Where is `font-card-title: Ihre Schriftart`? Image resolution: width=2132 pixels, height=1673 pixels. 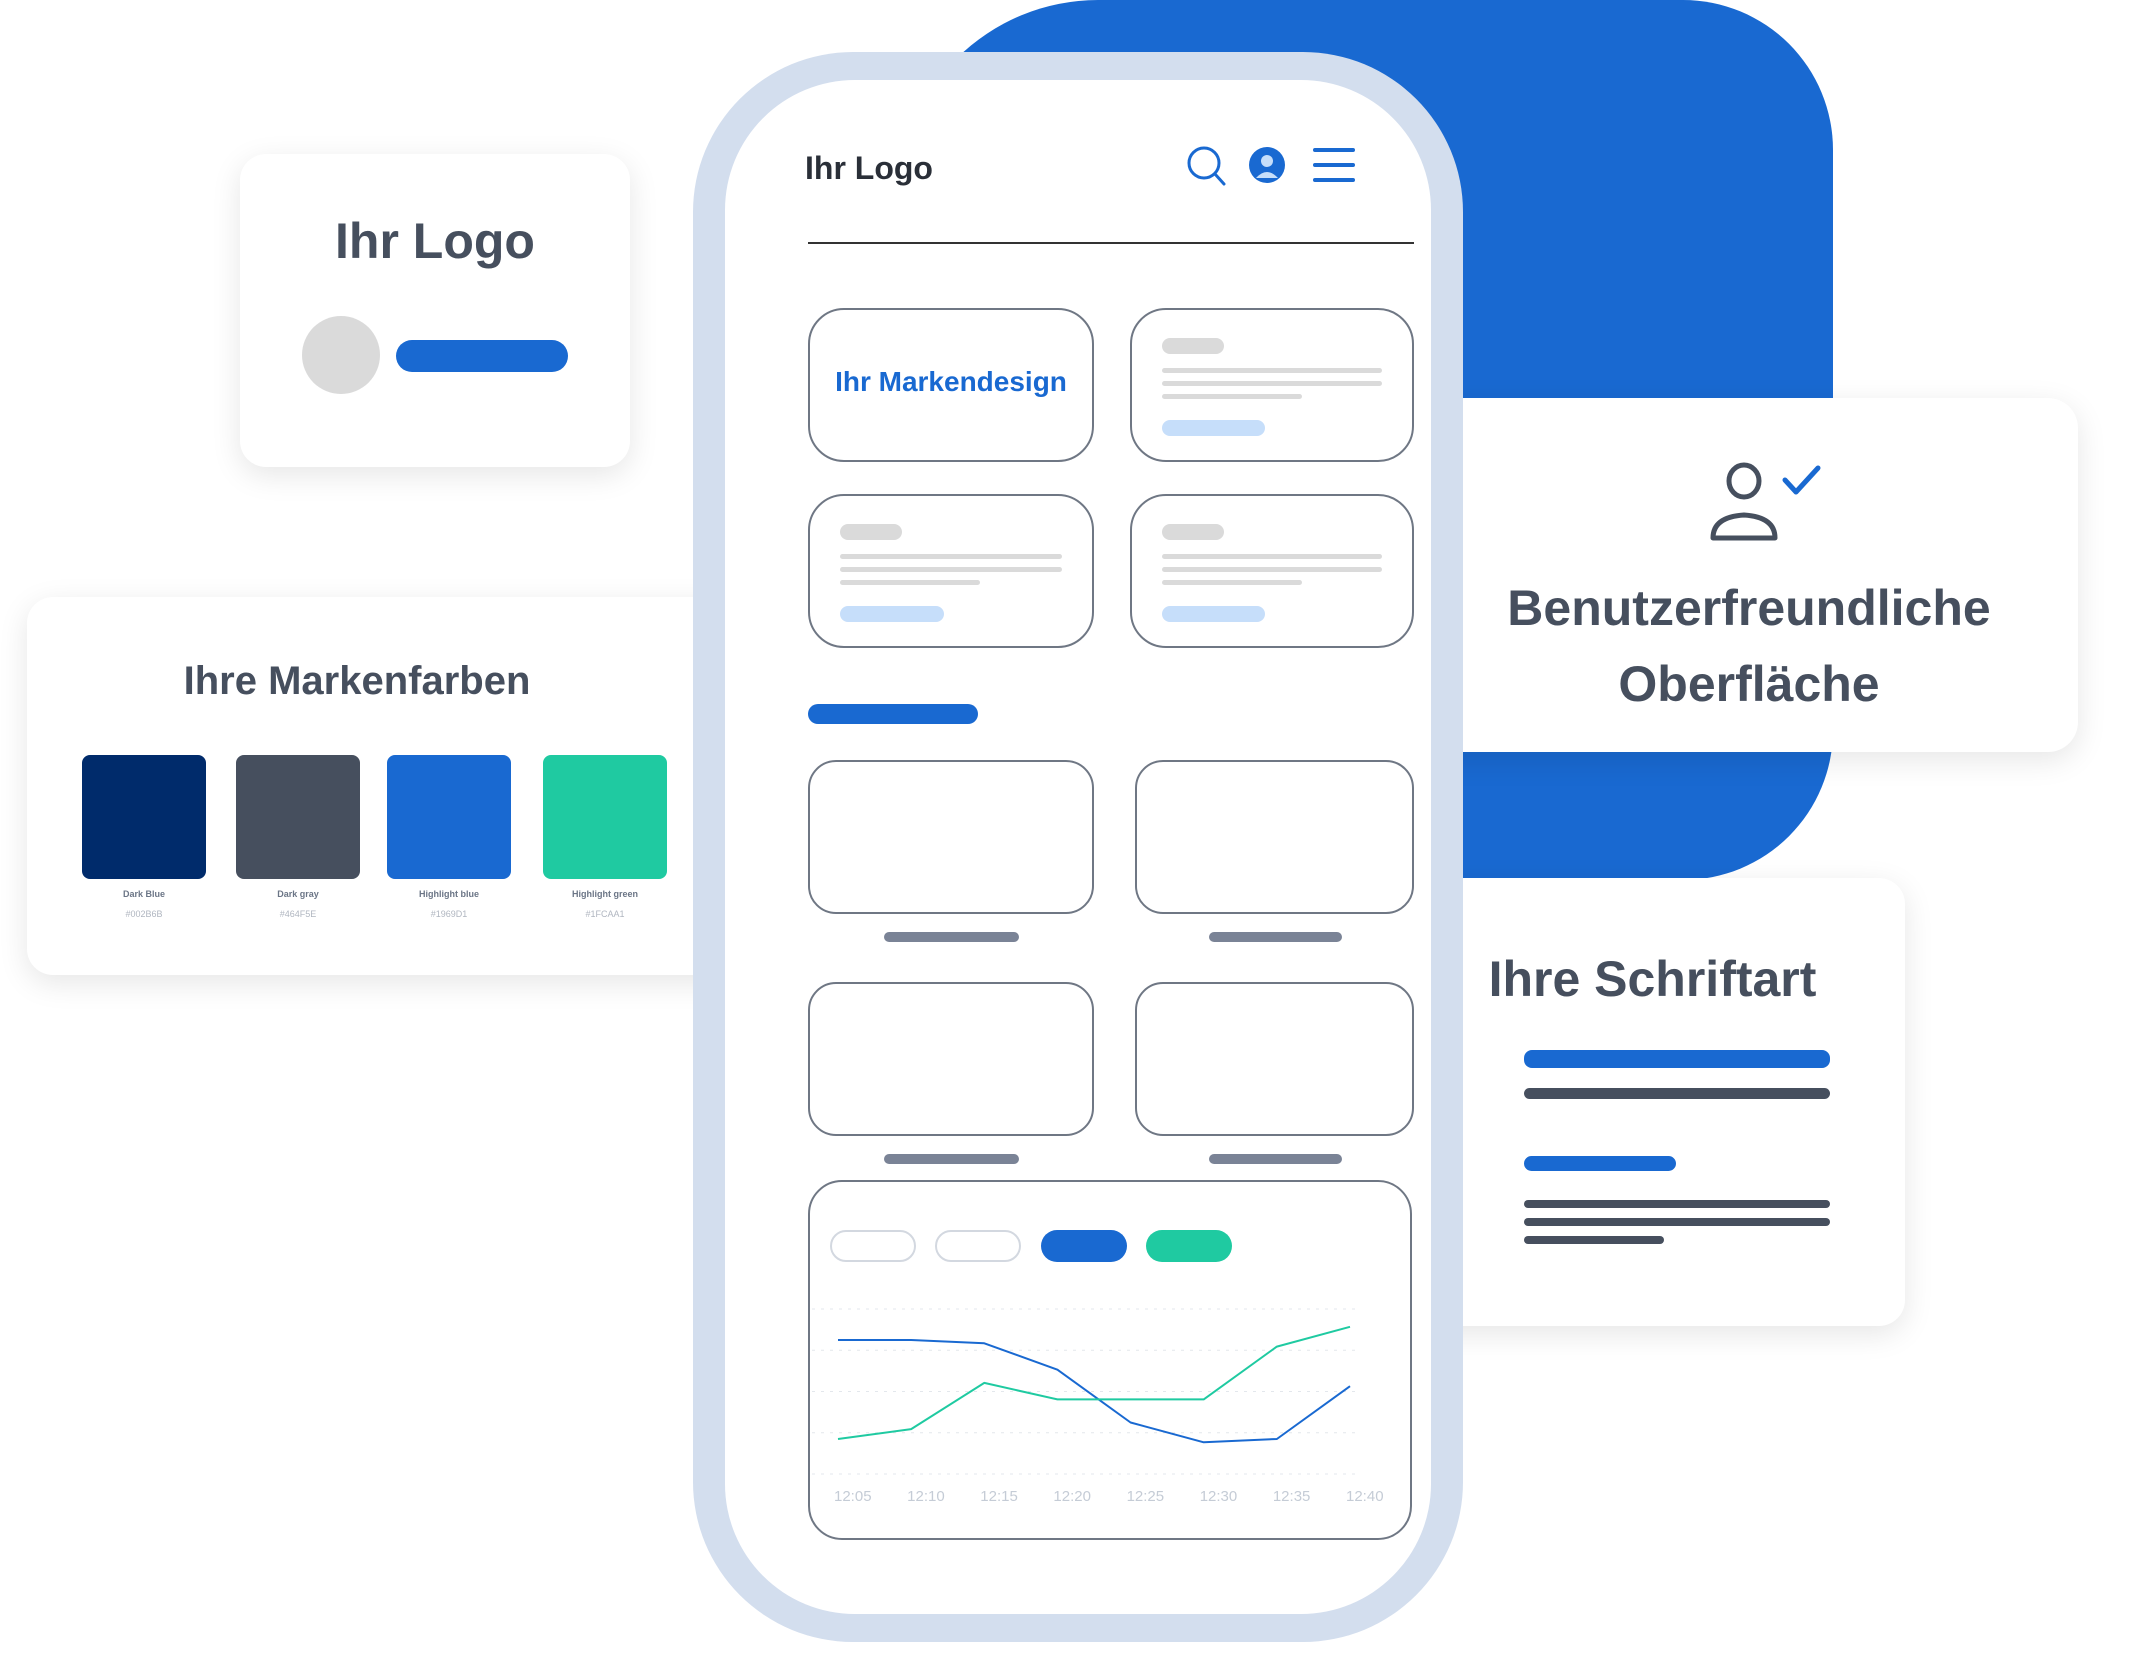
font-card-title: Ihre Schriftart is located at coordinates (1652, 979).